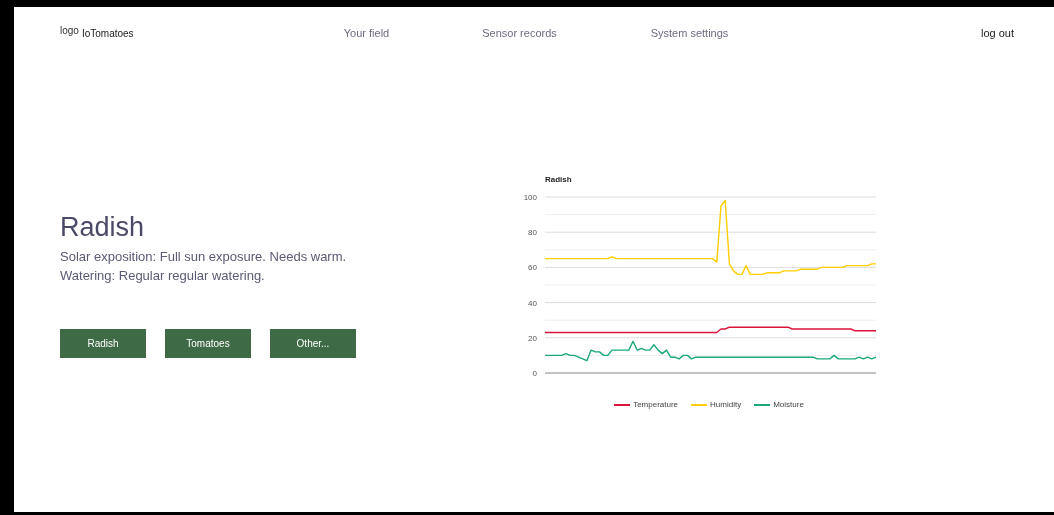  Describe the element at coordinates (689, 33) in the screenshot. I see `nav-link: System settings` at that location.